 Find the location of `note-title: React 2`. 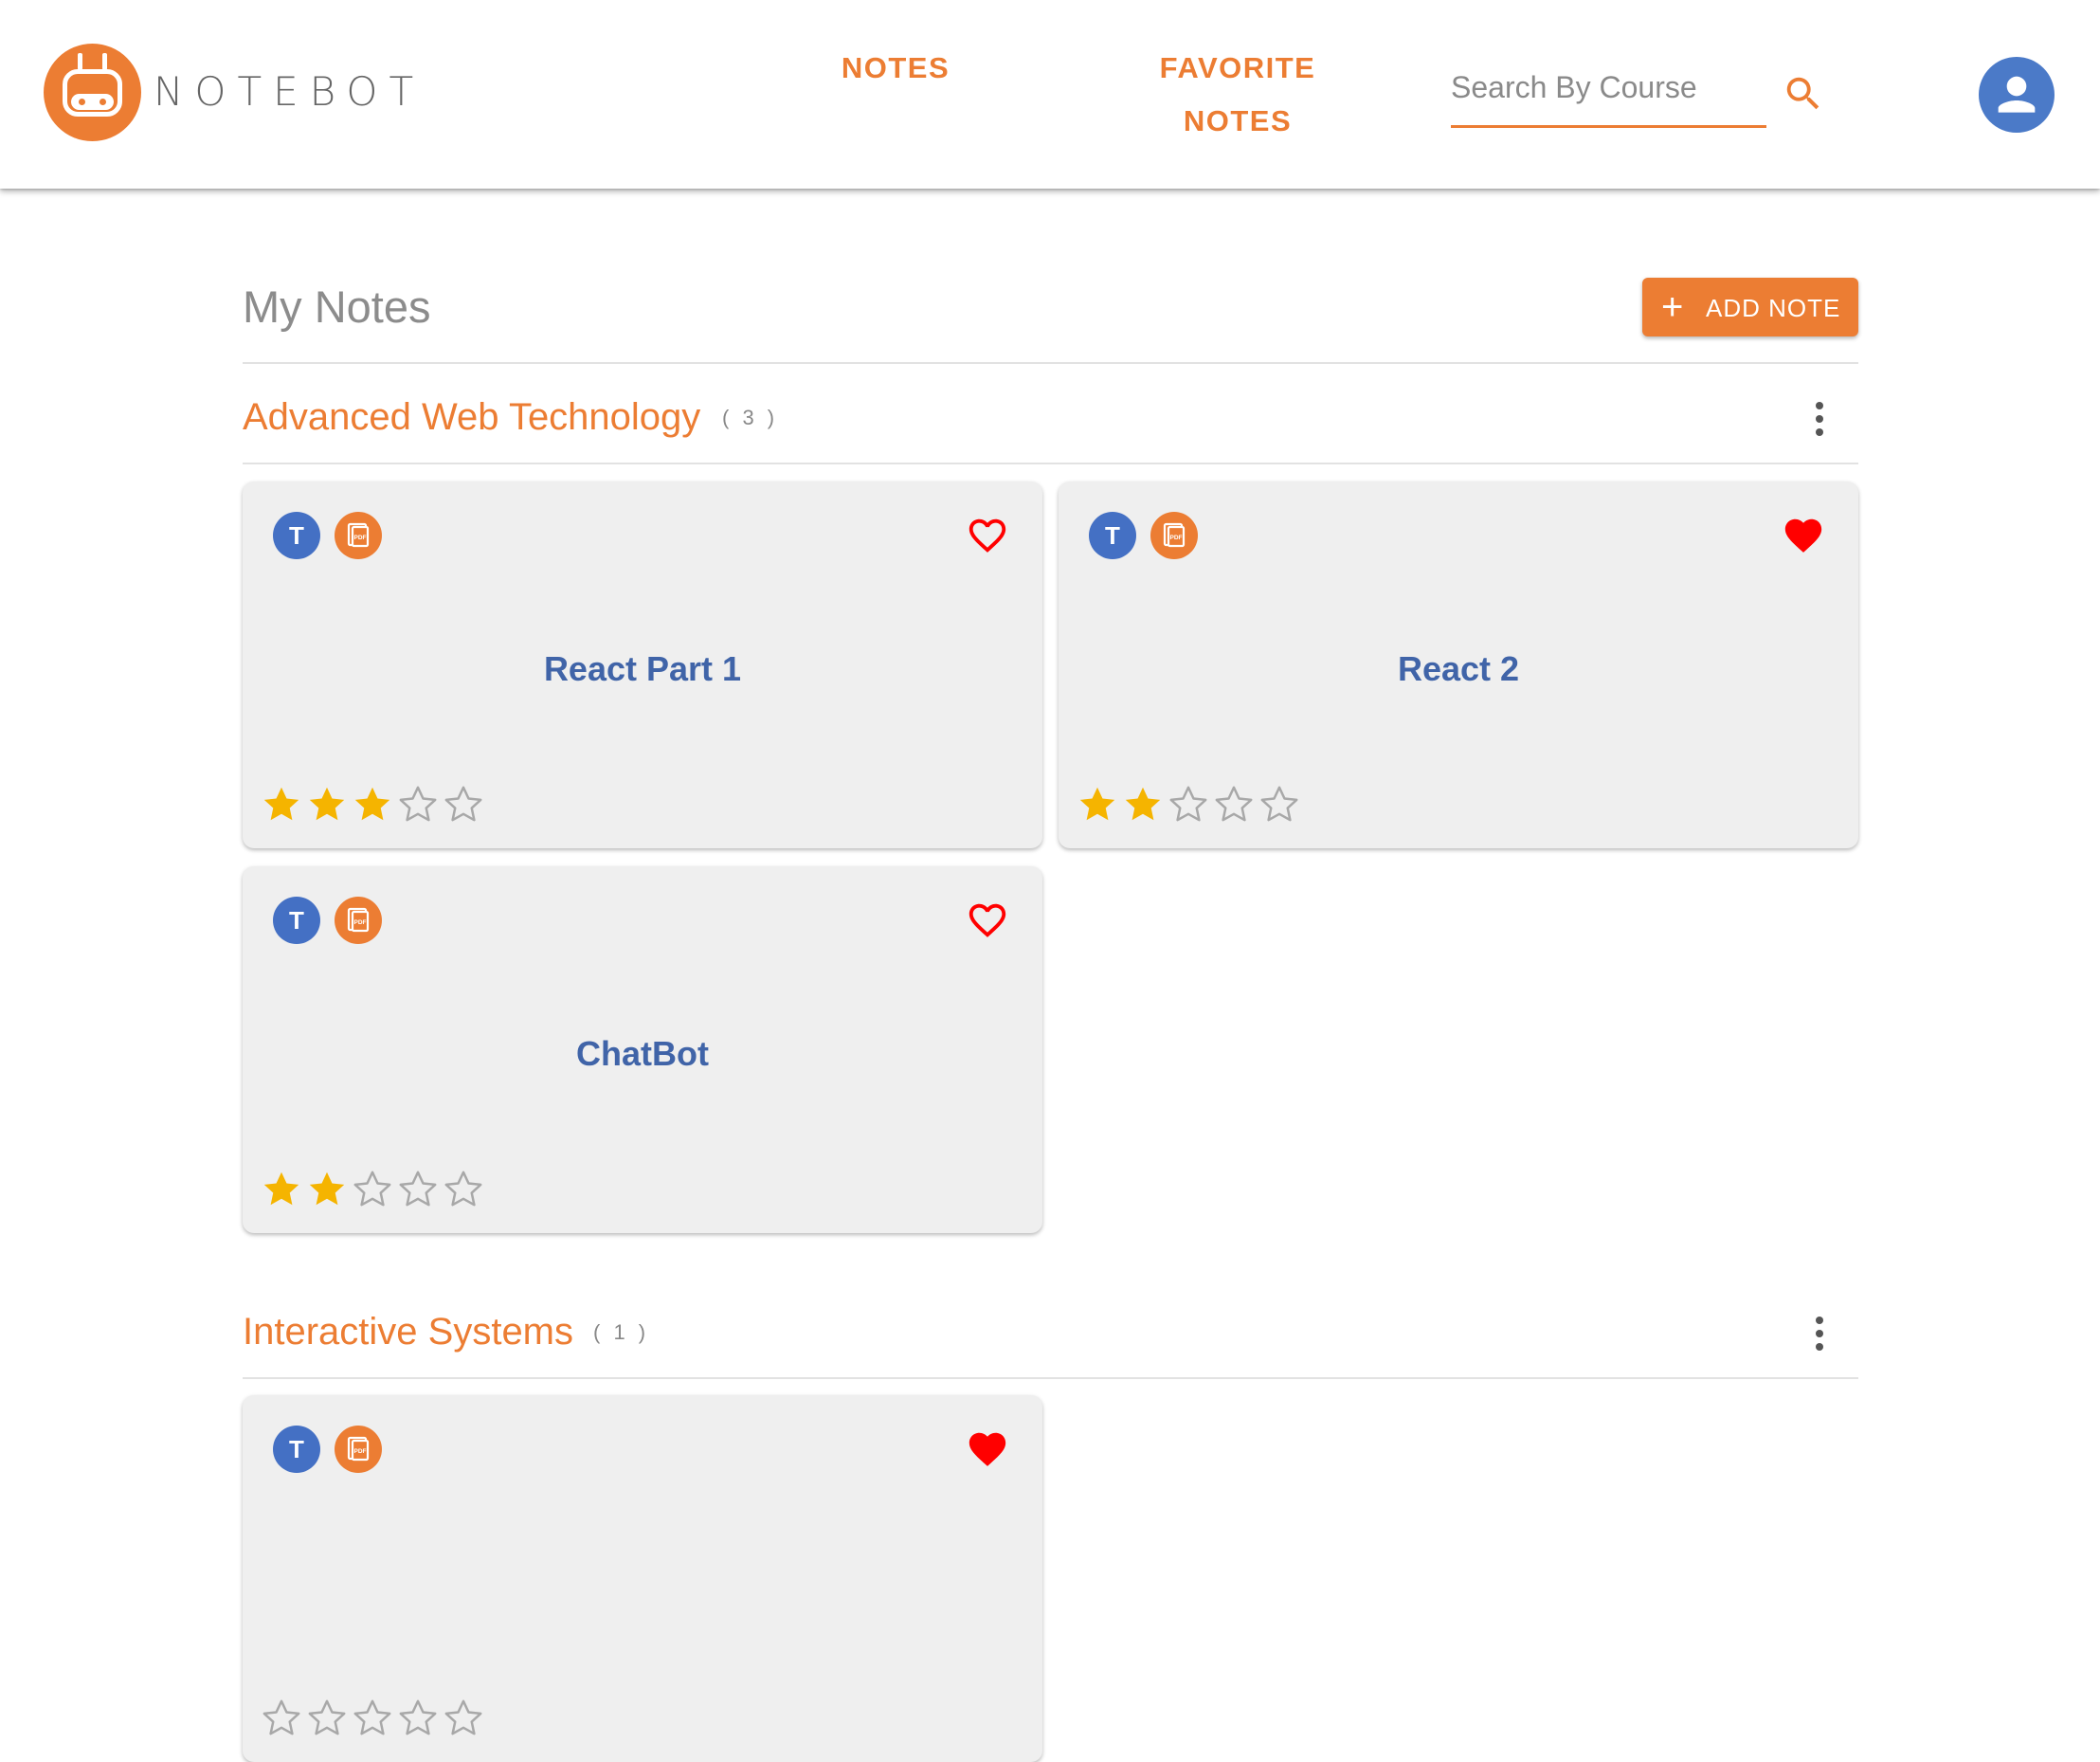

note-title: React 2 is located at coordinates (1459, 668).